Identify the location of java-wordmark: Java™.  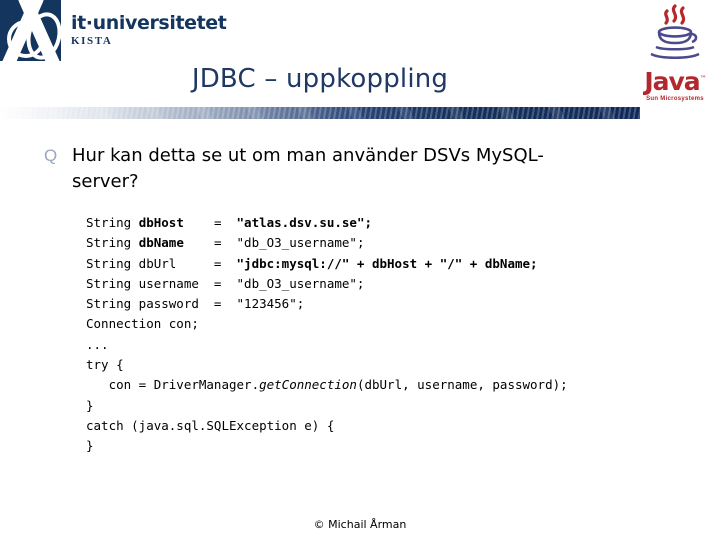
(675, 81).